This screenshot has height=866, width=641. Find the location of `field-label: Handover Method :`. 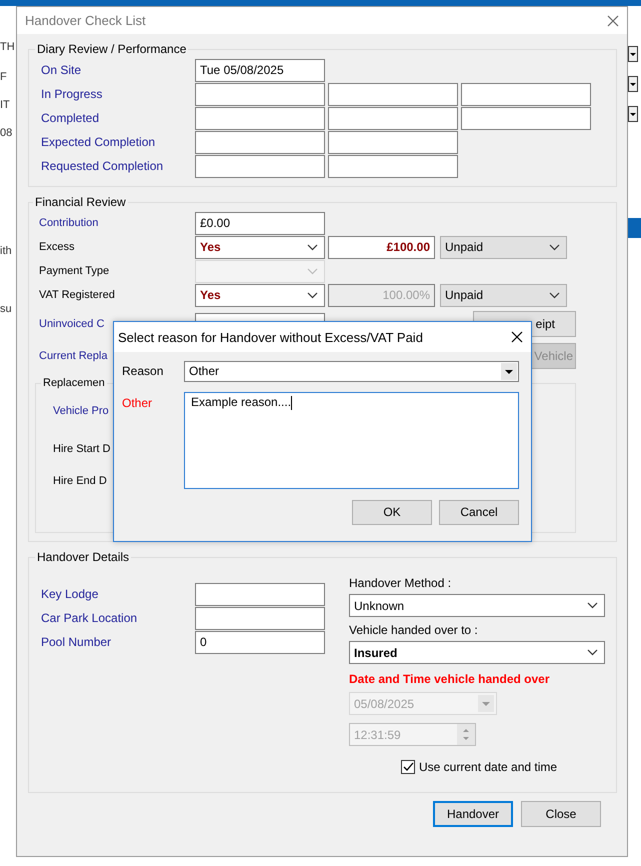

field-label: Handover Method : is located at coordinates (400, 583).